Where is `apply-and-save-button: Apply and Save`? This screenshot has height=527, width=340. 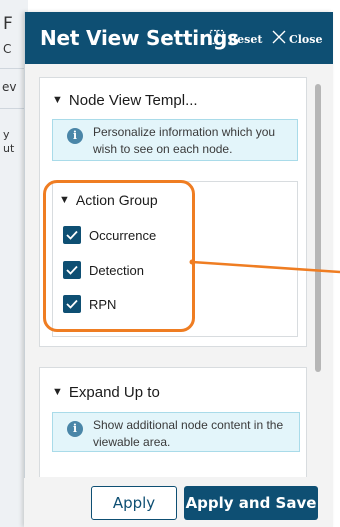 apply-and-save-button: Apply and Save is located at coordinates (251, 503).